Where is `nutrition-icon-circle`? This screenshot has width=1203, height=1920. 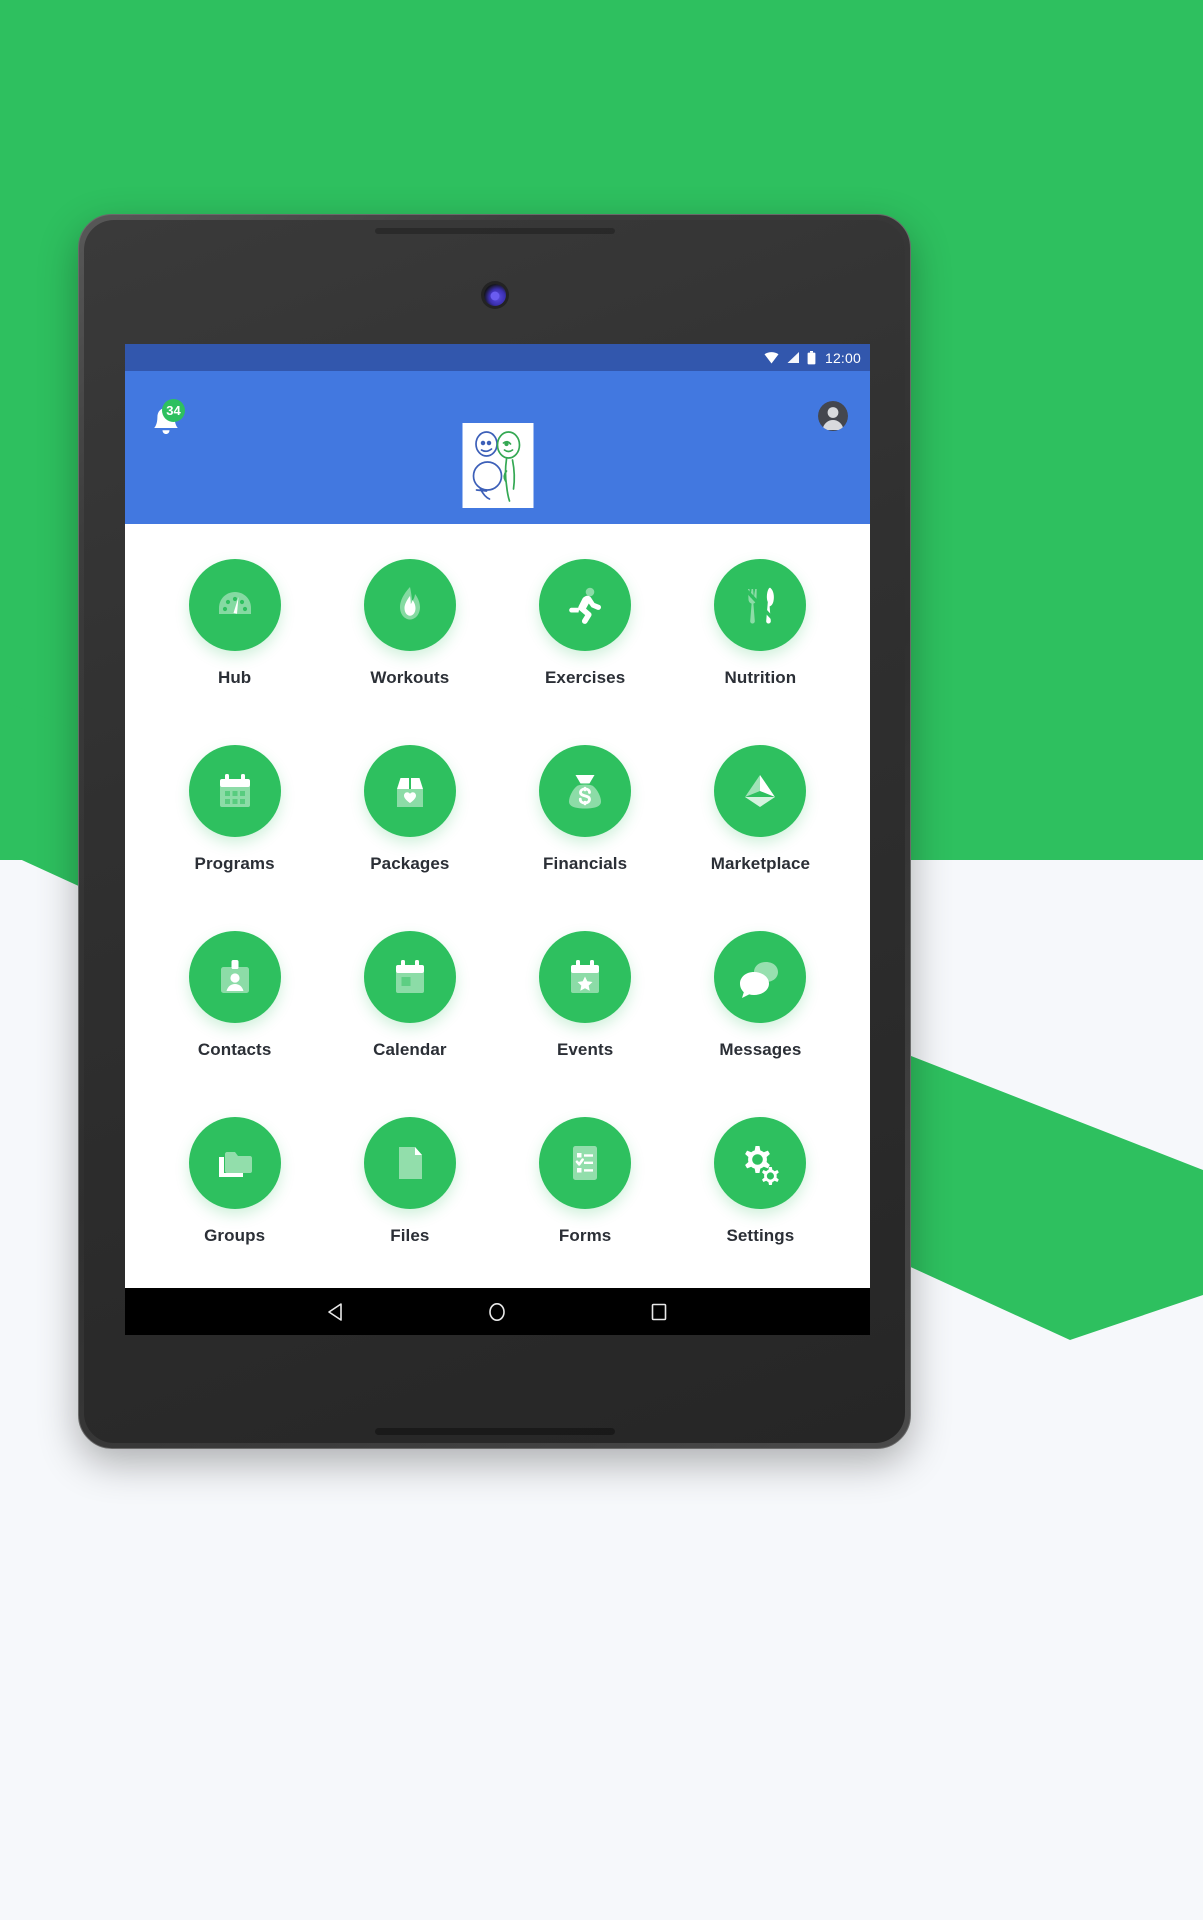 nutrition-icon-circle is located at coordinates (760, 605).